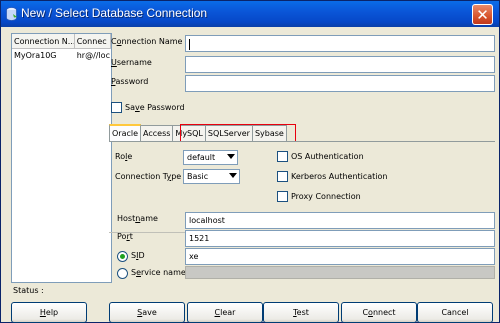  Describe the element at coordinates (238, 133) in the screenshot. I see `highlight-box` at that location.